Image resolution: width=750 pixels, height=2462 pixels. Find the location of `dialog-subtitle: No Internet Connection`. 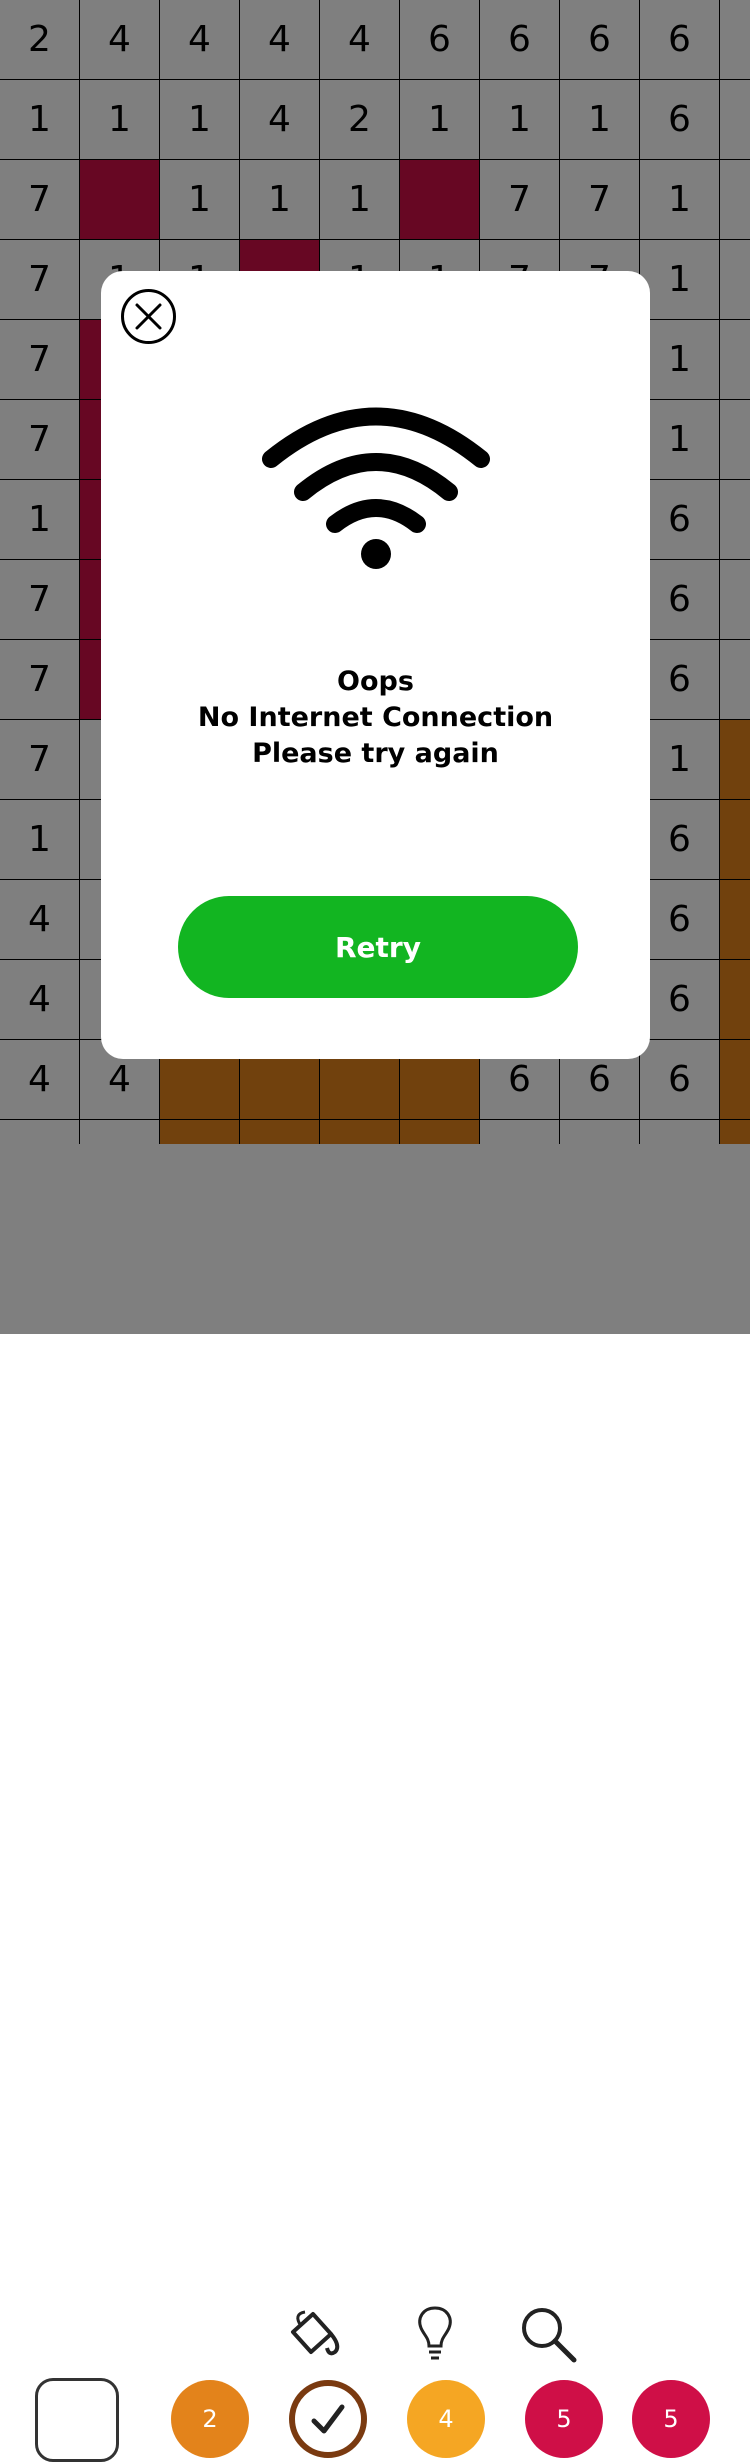

dialog-subtitle: No Internet Connection is located at coordinates (375, 717).